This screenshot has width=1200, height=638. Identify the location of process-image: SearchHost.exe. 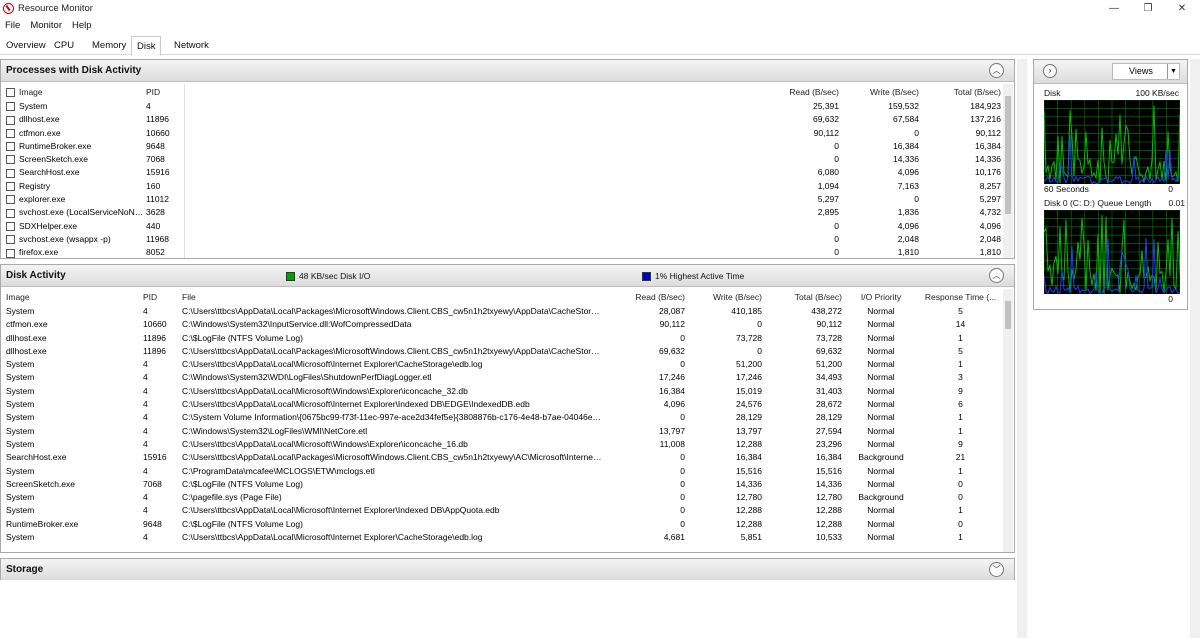
(73, 172).